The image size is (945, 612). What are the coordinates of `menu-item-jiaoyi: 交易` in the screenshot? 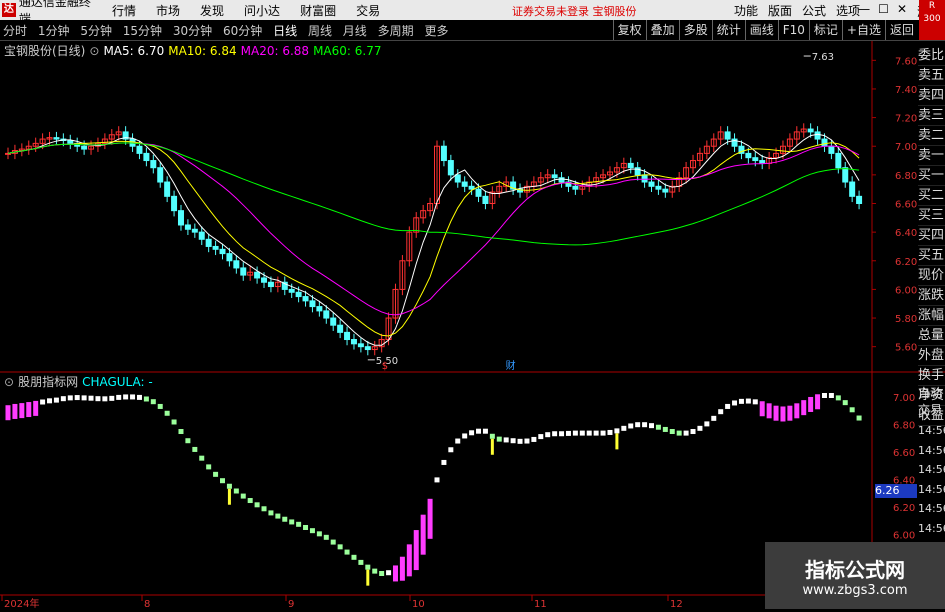 It's located at (368, 10).